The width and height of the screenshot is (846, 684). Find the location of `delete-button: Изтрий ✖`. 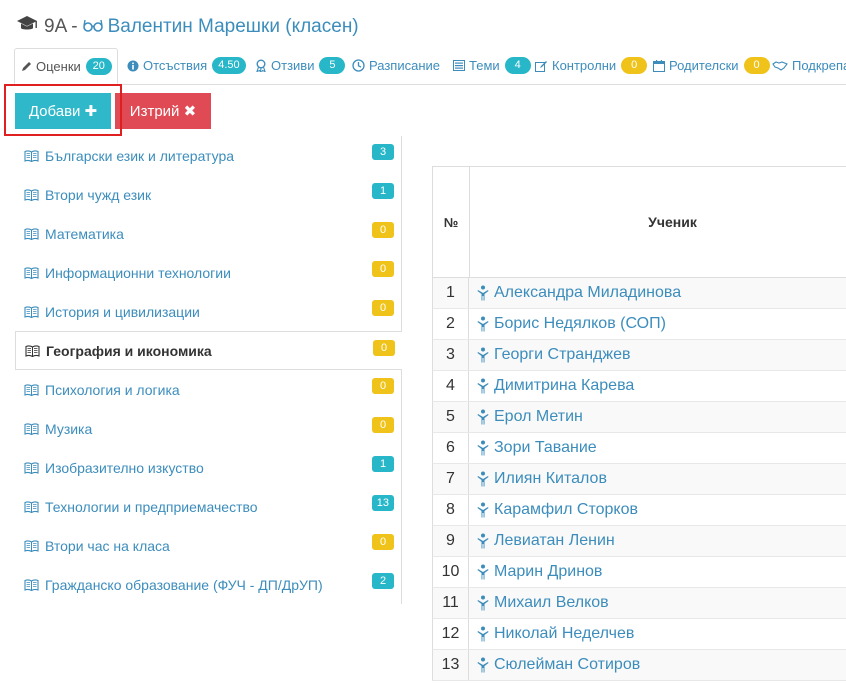

delete-button: Изтрий ✖ is located at coordinates (163, 111).